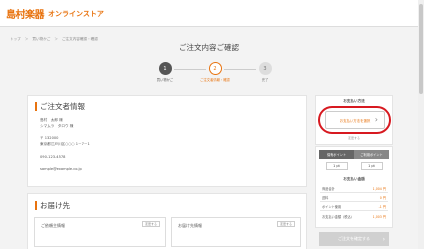 This screenshot has height=249, width=424. What do you see at coordinates (265, 80) in the screenshot?
I see `step-label: 完了` at bounding box center [265, 80].